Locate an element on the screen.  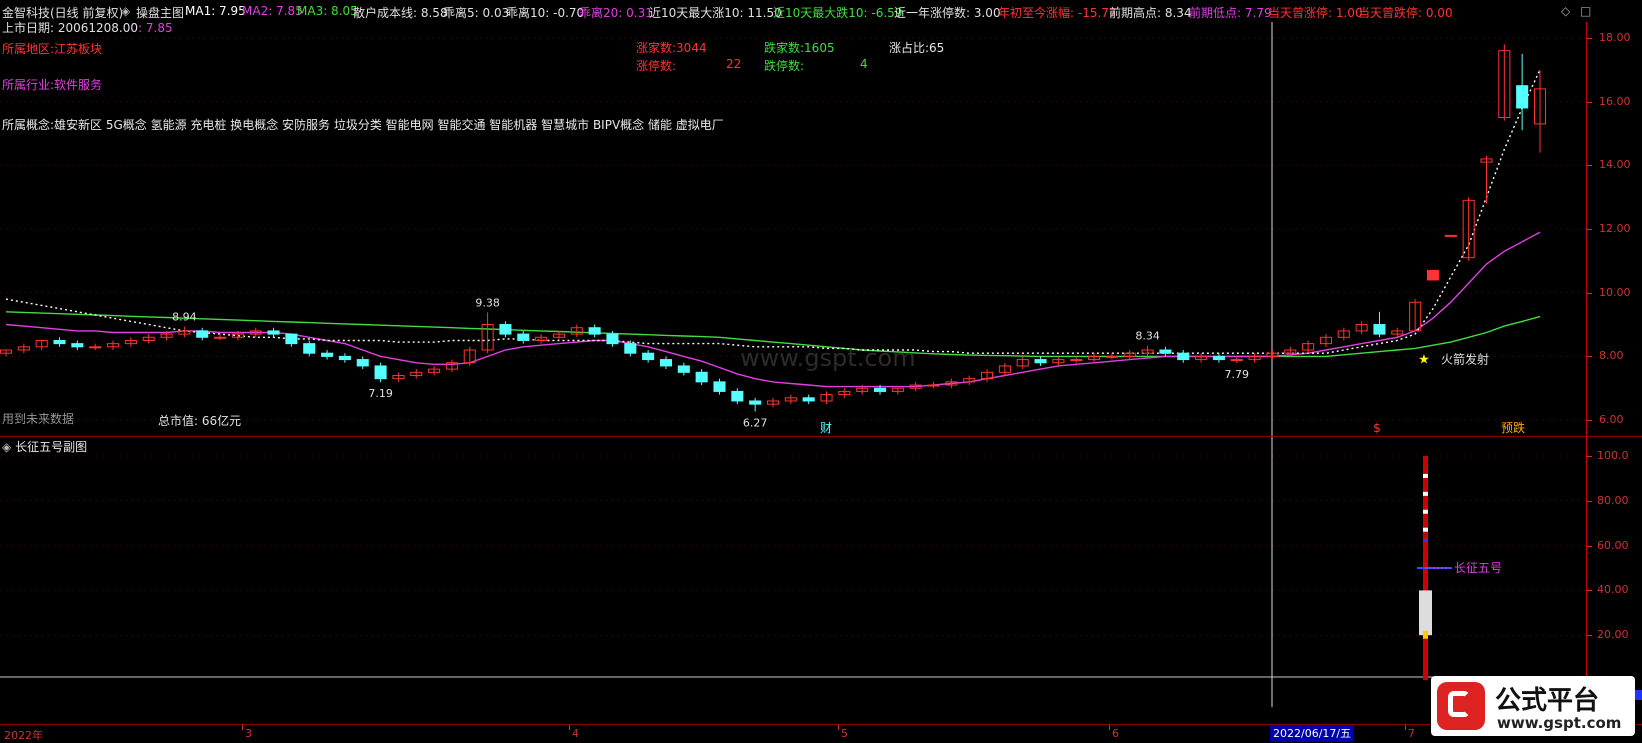
price-extreme-label: 8.94 is located at coordinates (184, 316).